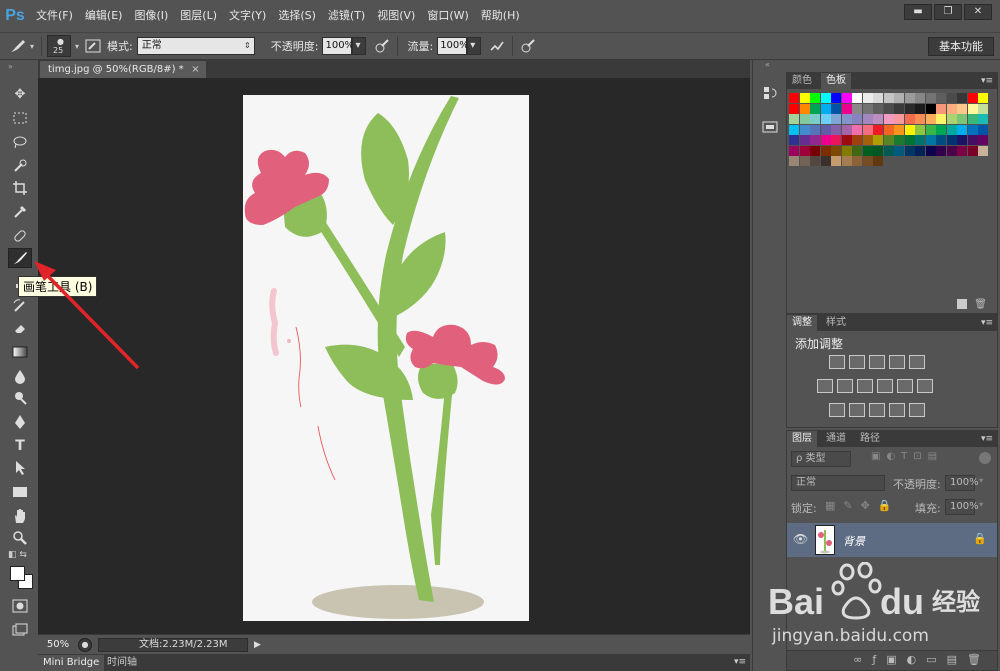 This screenshot has width=1000, height=671. Describe the element at coordinates (20, 446) in the screenshot. I see `type-tool-icon: T` at that location.